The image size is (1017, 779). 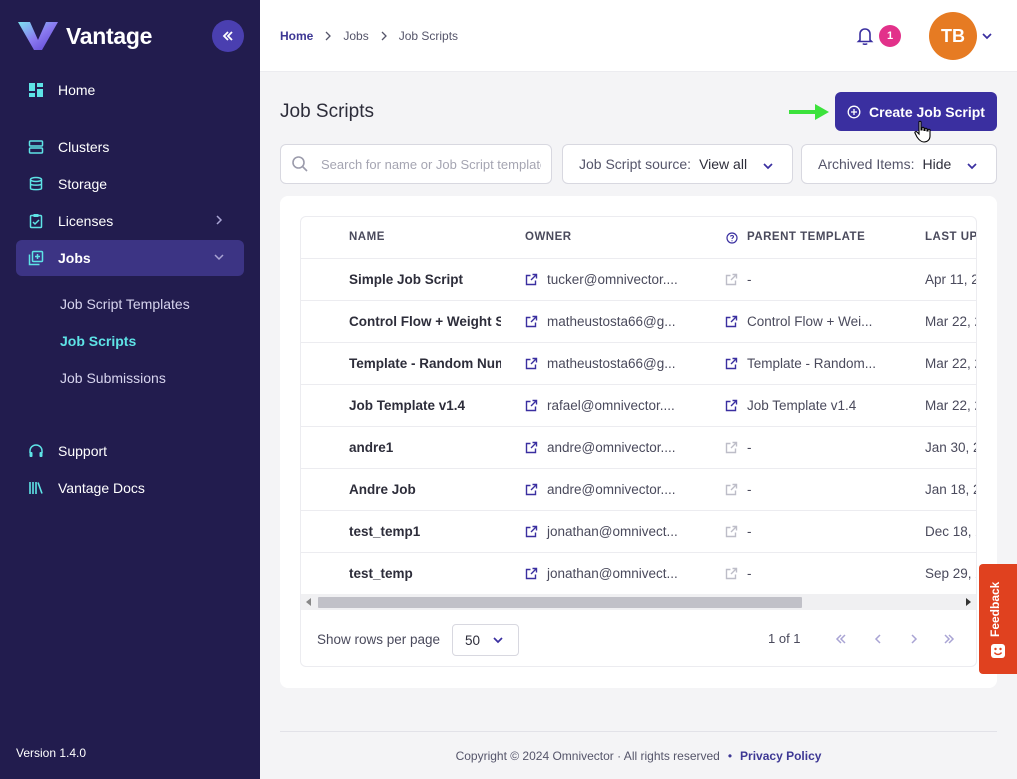 I want to click on scroll-right-icon, so click(x=968, y=602).